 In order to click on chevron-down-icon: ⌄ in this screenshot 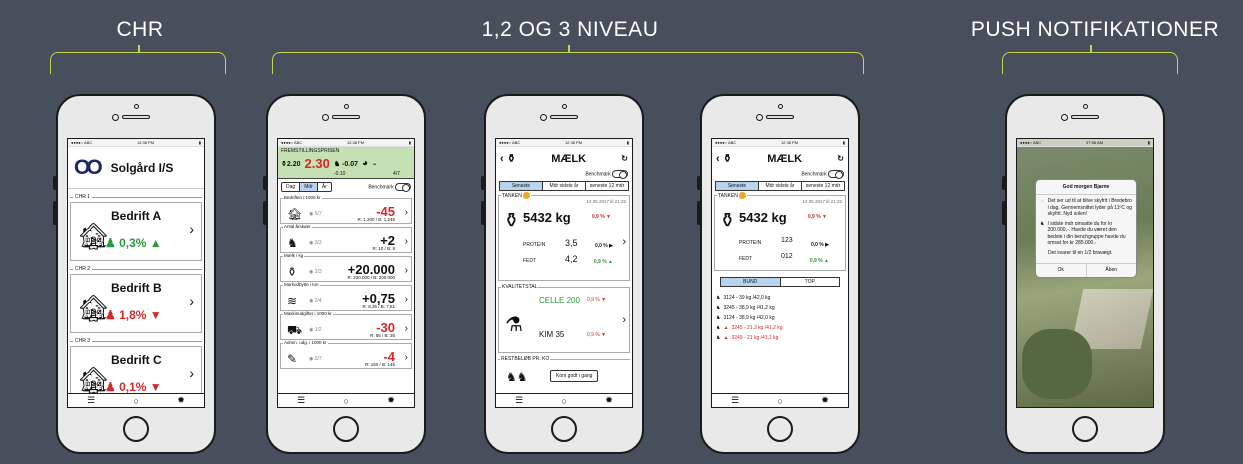, I will do `click(374, 163)`.